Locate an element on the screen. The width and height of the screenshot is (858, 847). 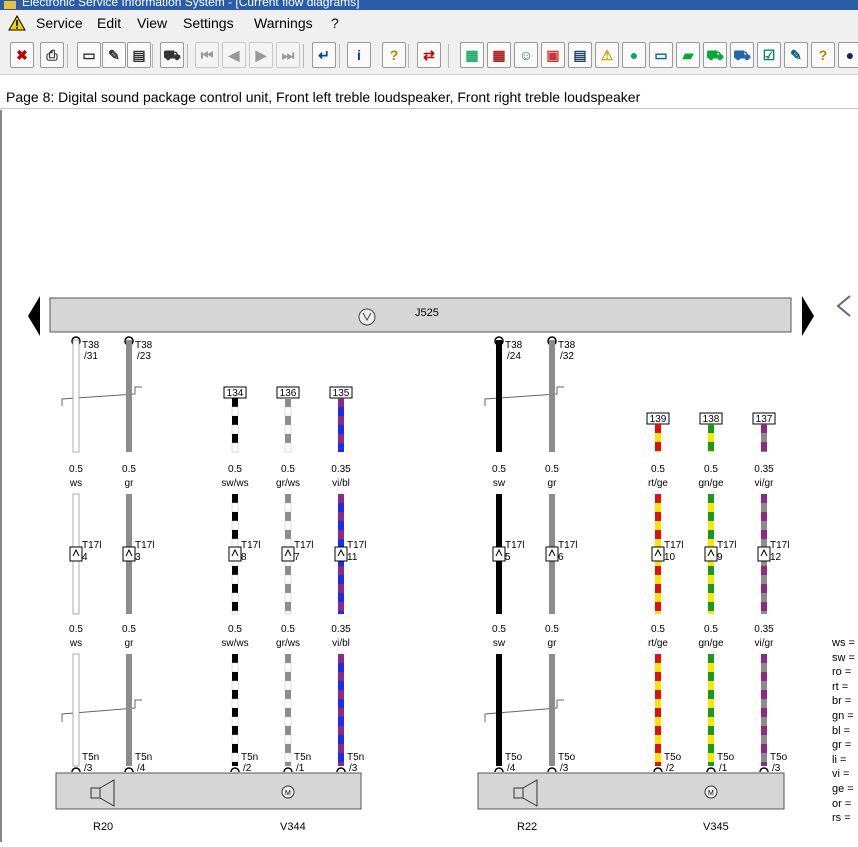
component-r20-v344 is located at coordinates (208, 791).